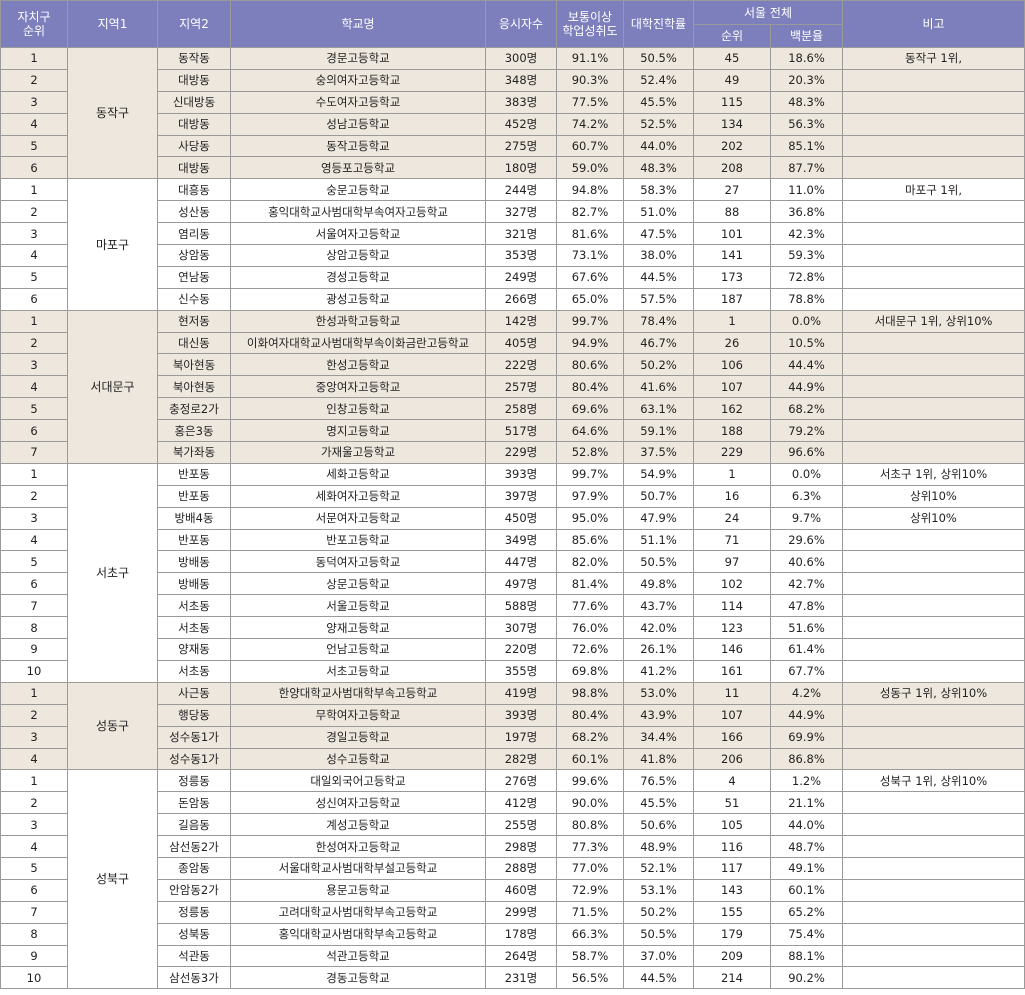  Describe the element at coordinates (806, 255) in the screenshot. I see `seoul-percent-cell: 59.3%` at that location.